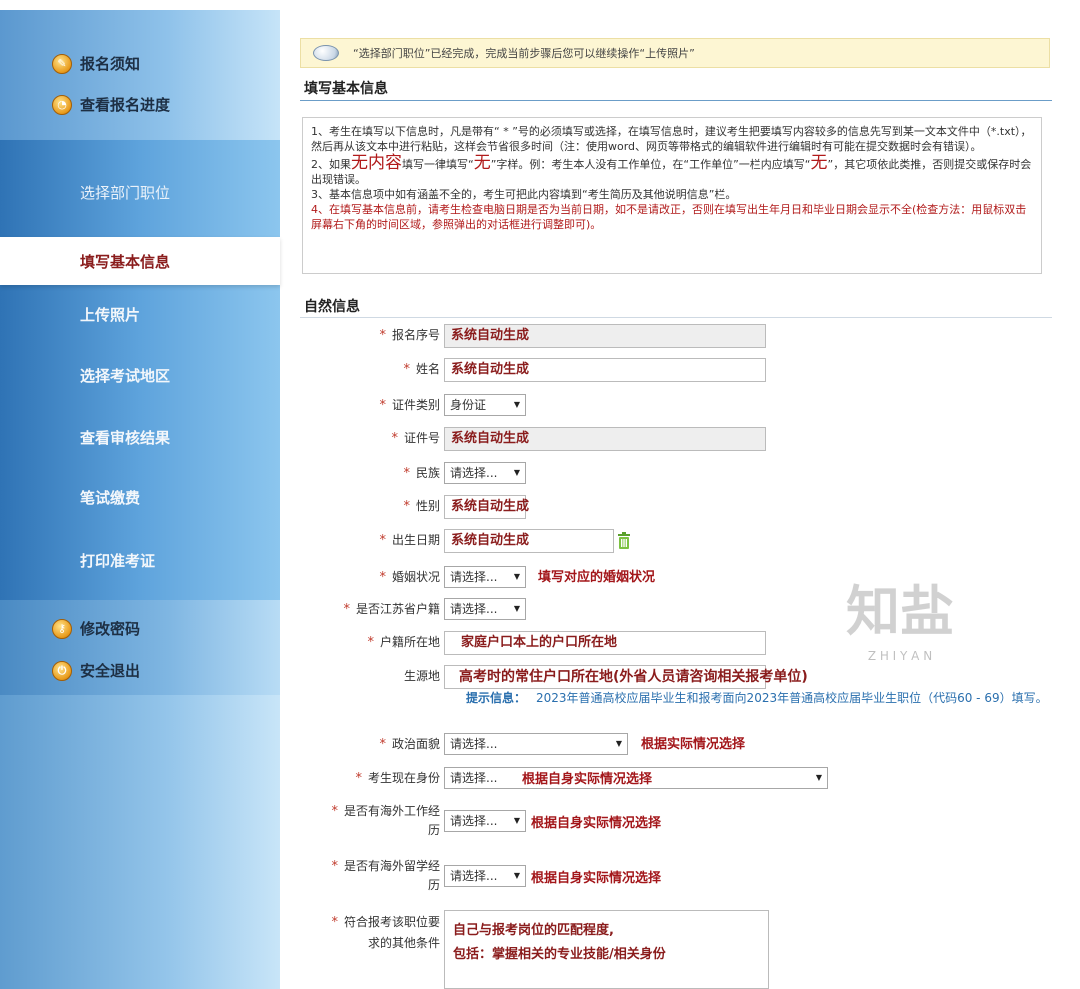  What do you see at coordinates (385, 932) in the screenshot?
I see `field-label: * 符合报考该职位要求的其他条件` at bounding box center [385, 932].